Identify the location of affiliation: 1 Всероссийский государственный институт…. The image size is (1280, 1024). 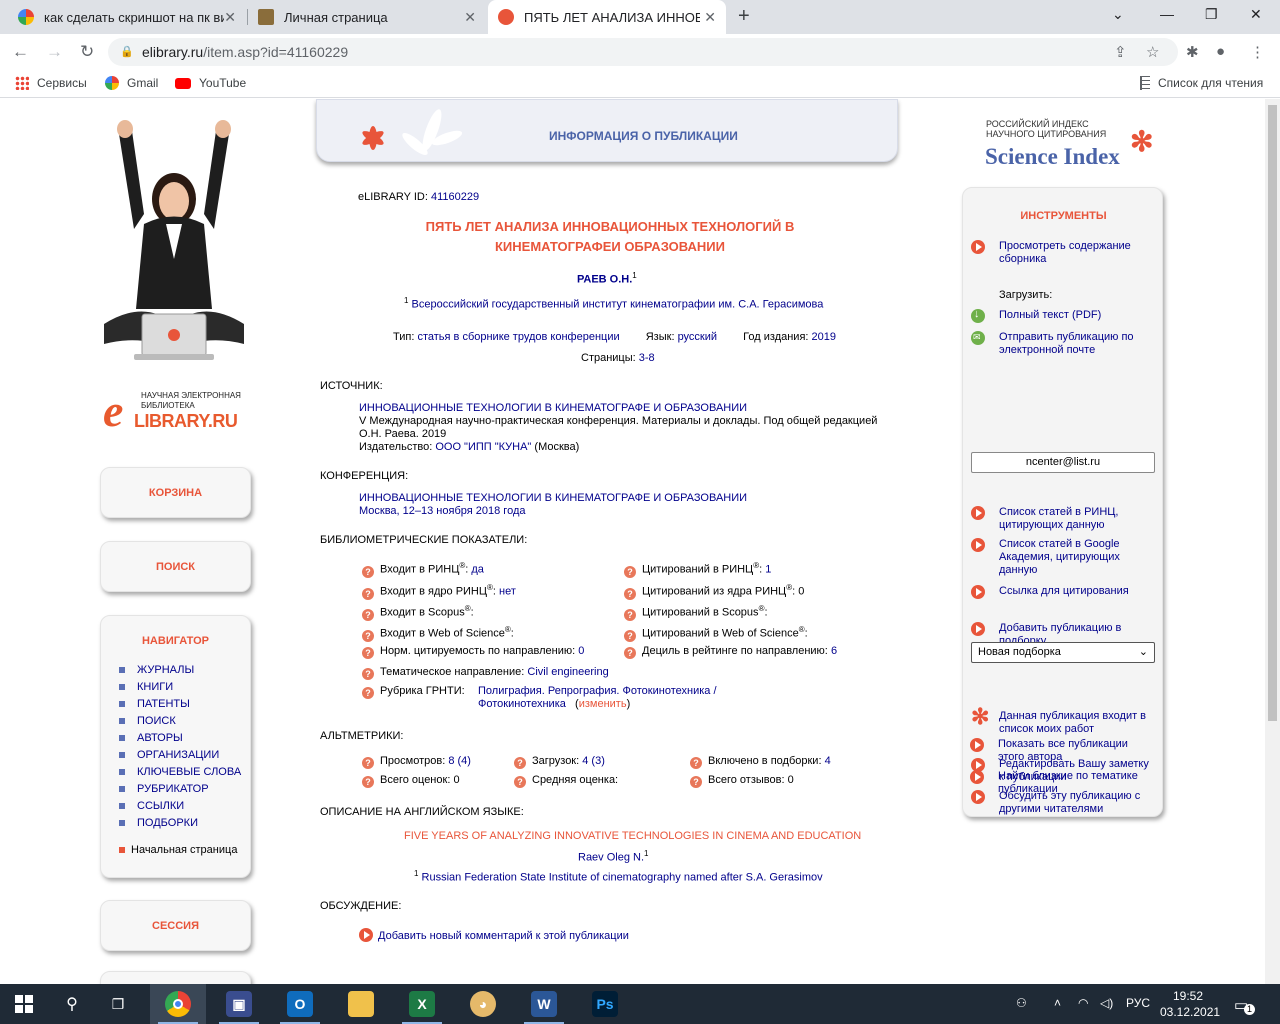
(613, 303).